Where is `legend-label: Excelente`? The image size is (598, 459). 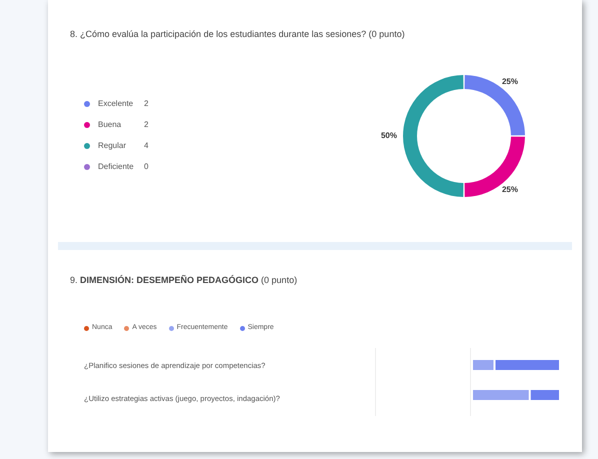
legend-label: Excelente is located at coordinates (116, 104).